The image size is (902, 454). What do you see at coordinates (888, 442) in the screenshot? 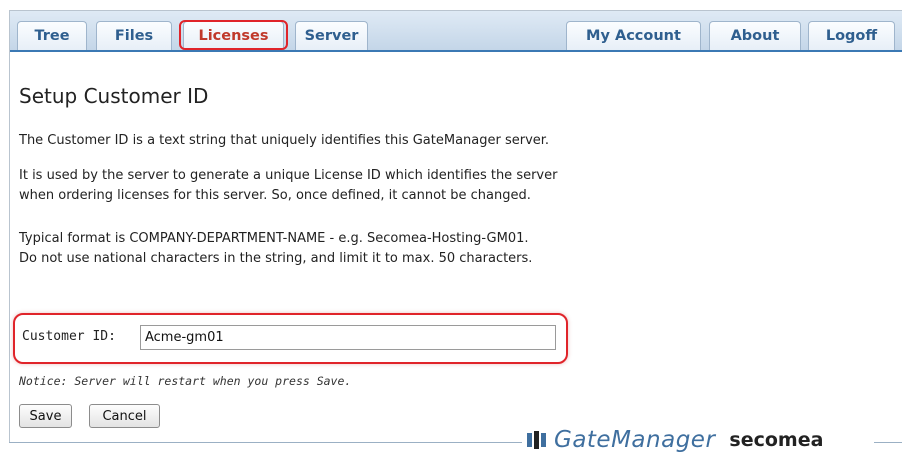
I see `footer-divider-right` at bounding box center [888, 442].